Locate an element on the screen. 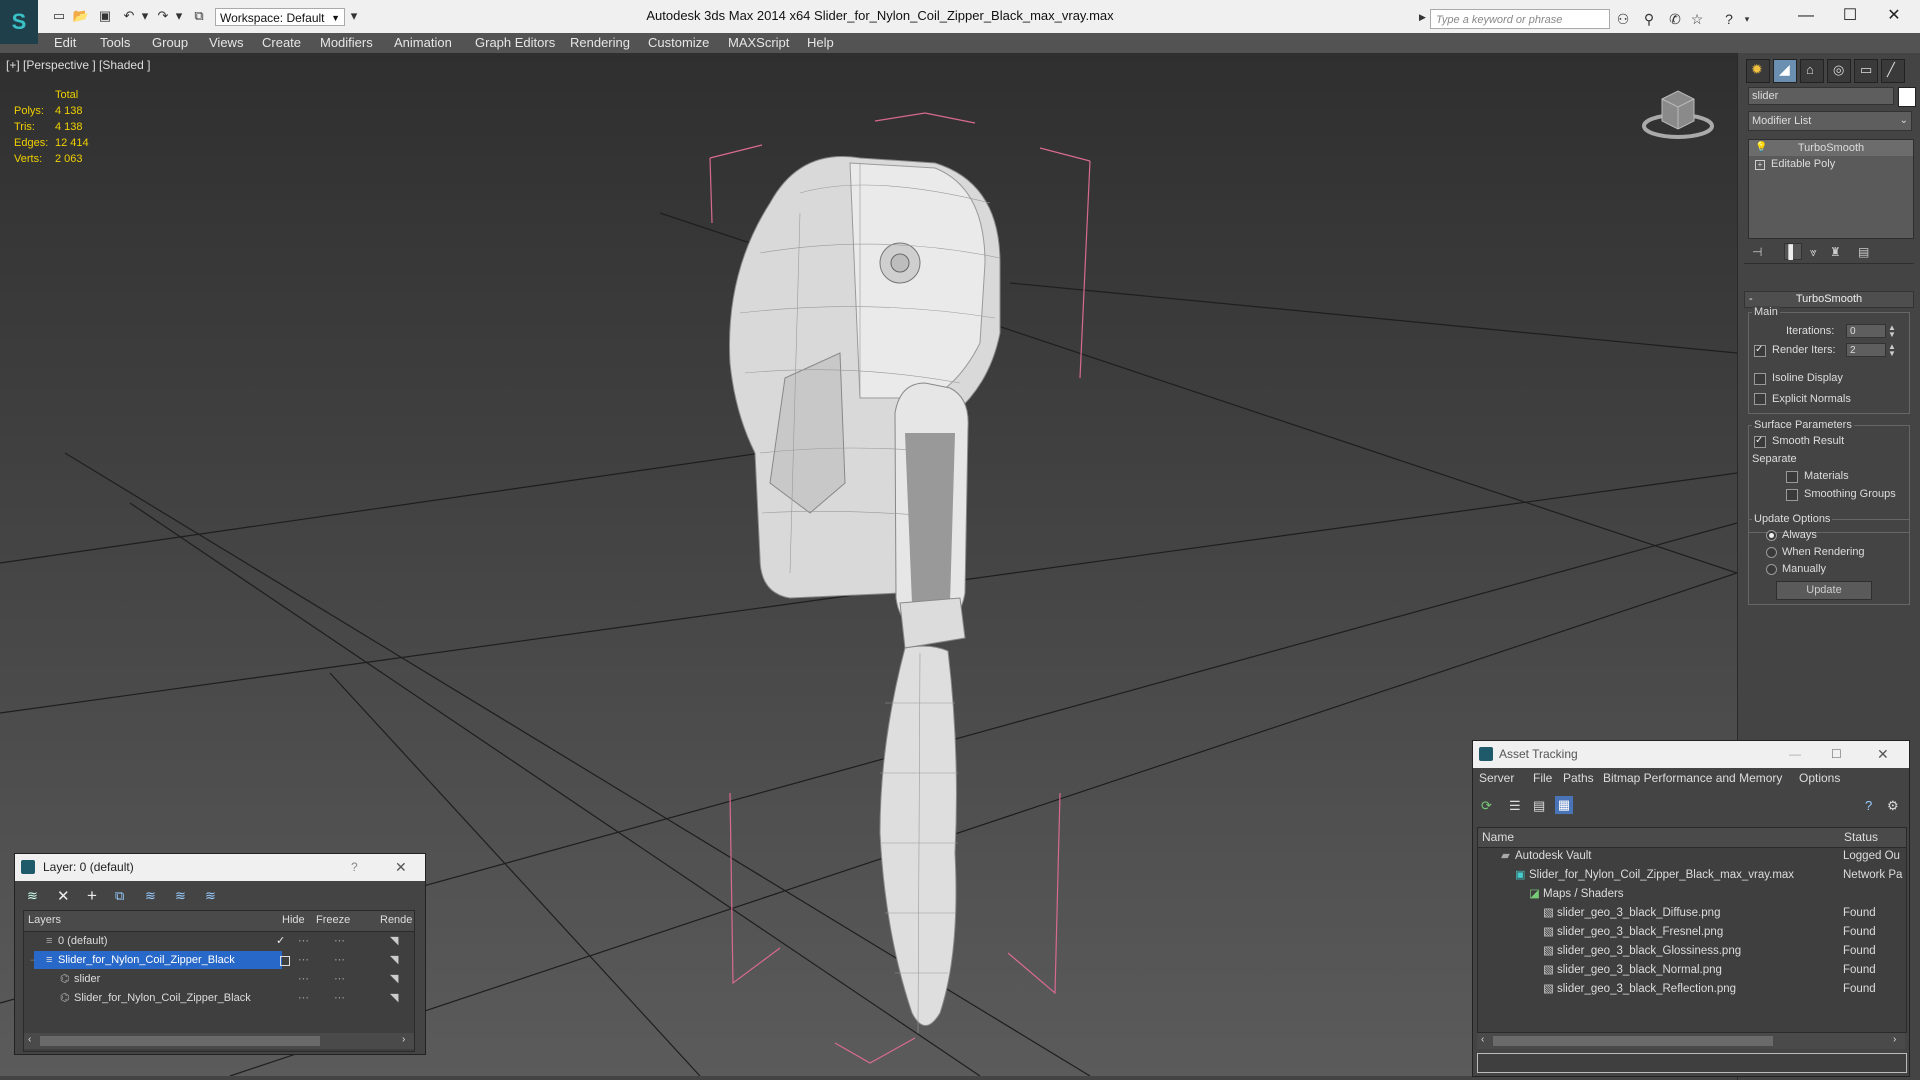  zipper-slider-model is located at coordinates (865, 595).